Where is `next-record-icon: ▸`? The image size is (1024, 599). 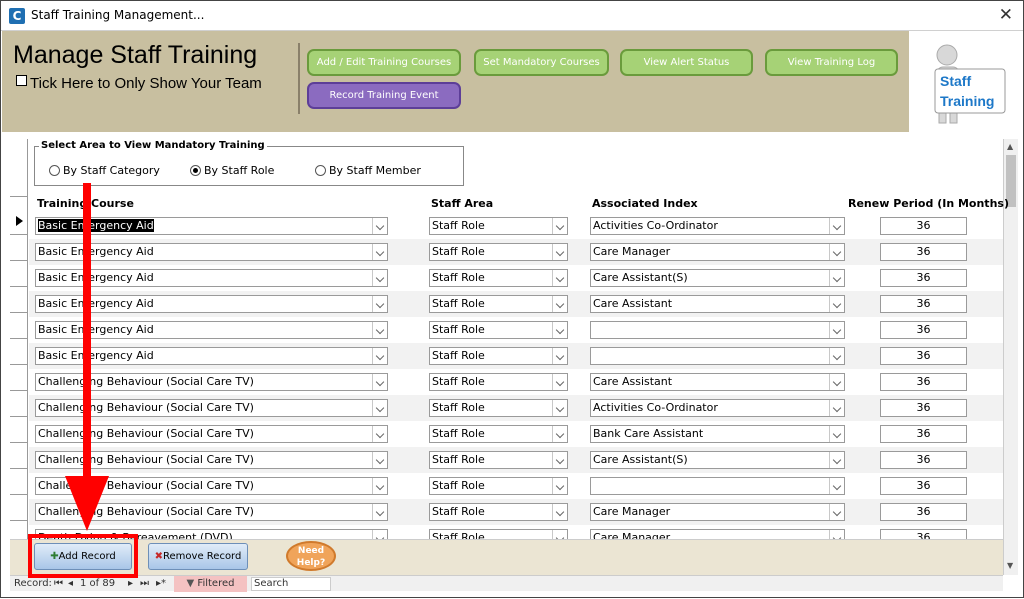 next-record-icon: ▸ is located at coordinates (130, 583).